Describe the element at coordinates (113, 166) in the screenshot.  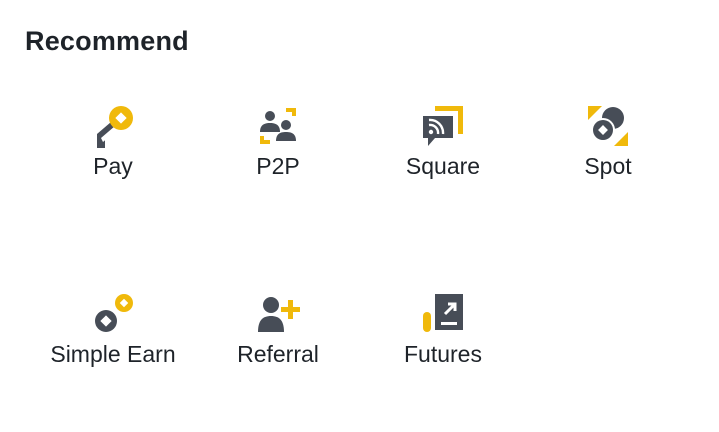
I see `item-label: Pay` at that location.